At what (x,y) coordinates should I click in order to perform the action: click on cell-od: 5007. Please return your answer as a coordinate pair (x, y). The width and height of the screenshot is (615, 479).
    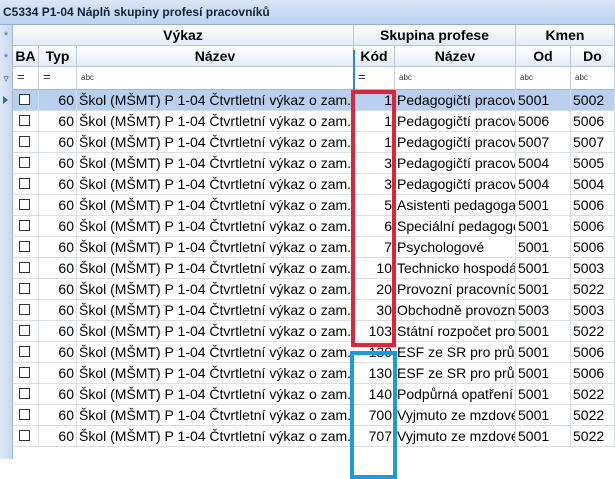
    Looking at the image, I should click on (543, 142).